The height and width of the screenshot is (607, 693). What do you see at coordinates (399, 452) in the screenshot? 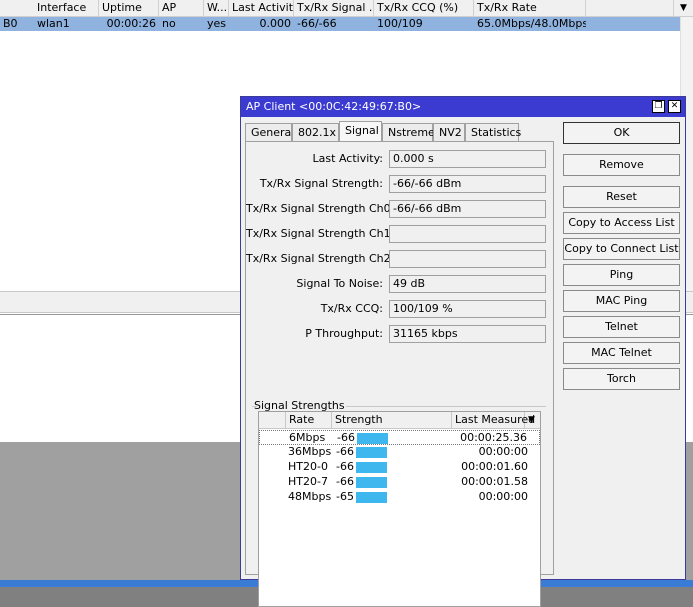
I see `table-row: 36Mbps -66 00:00:00` at bounding box center [399, 452].